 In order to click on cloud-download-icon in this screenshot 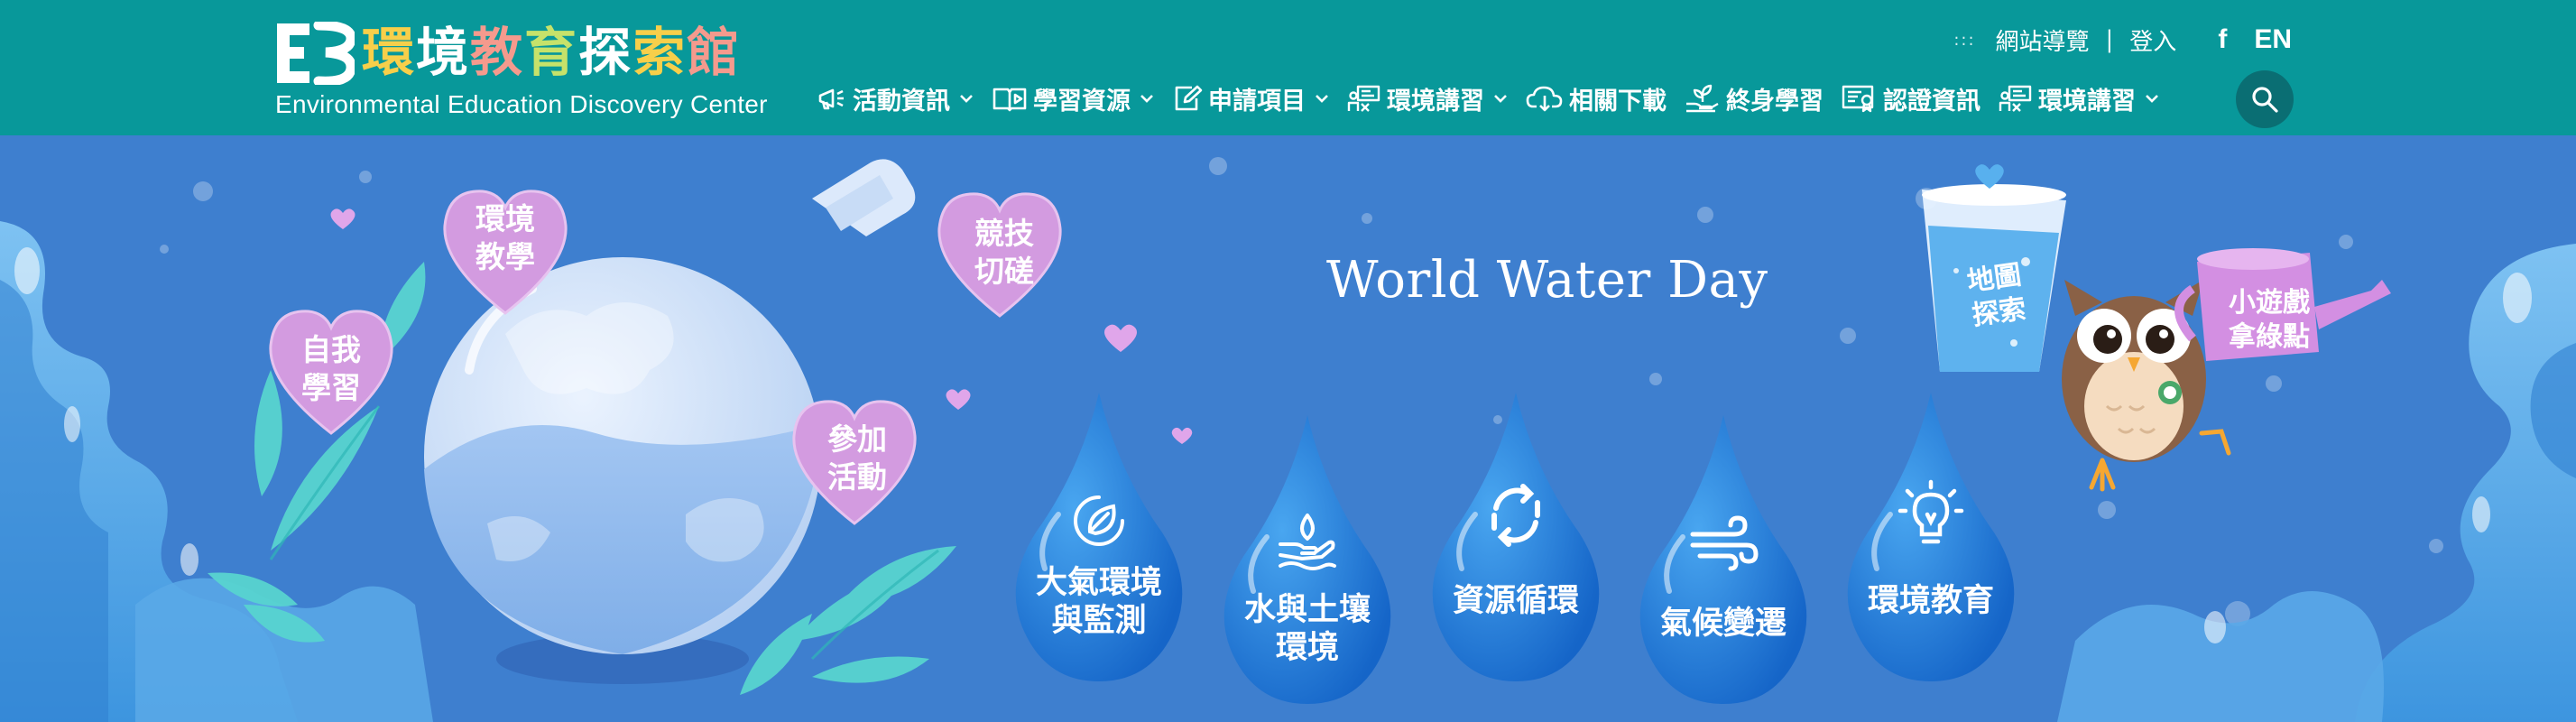, I will do `click(1544, 99)`.